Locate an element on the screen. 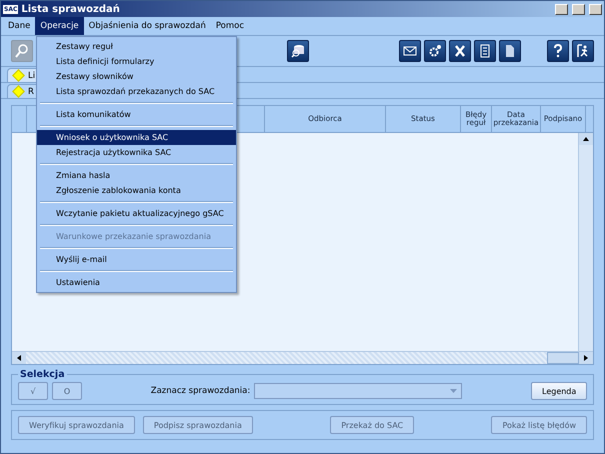 The width and height of the screenshot is (605, 454). help-button is located at coordinates (558, 51).